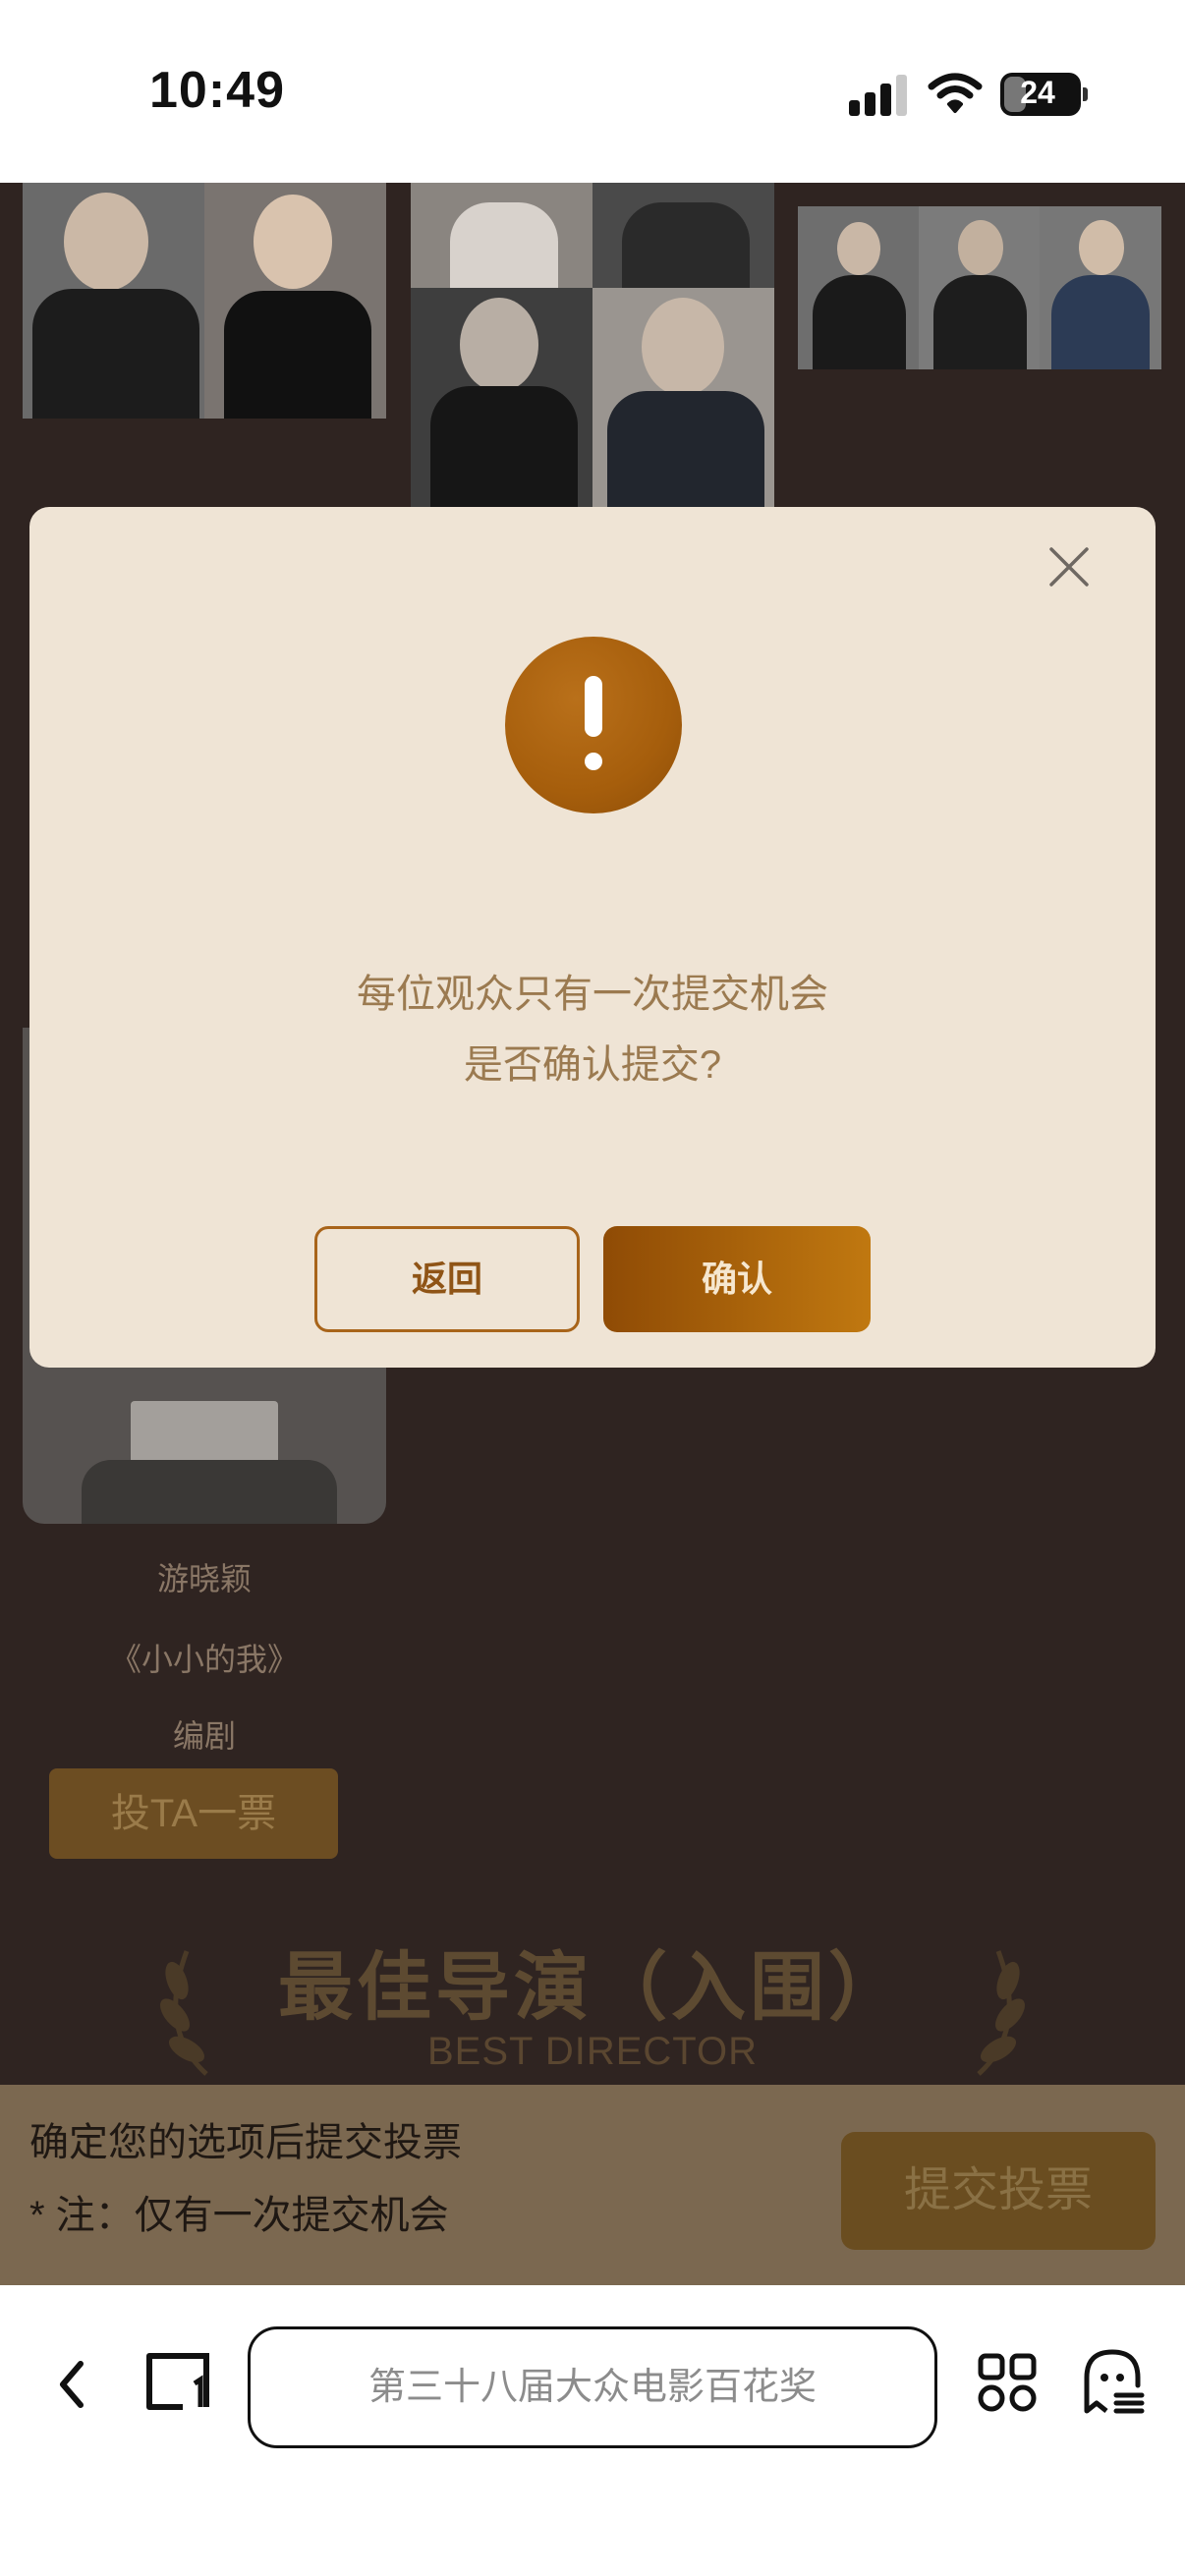 Image resolution: width=1185 pixels, height=2576 pixels. Describe the element at coordinates (246, 2142) in the screenshot. I see `submit-instruction: 确定您的选项后提交投票` at that location.